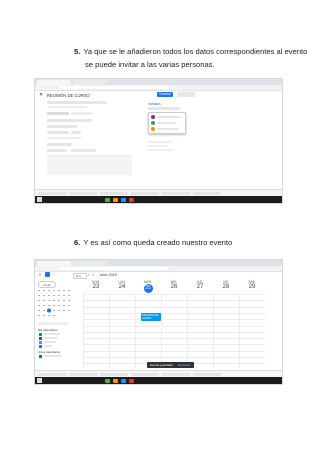  Describe the element at coordinates (64, 138) in the screenshot. I see `add-notification-link` at that location.